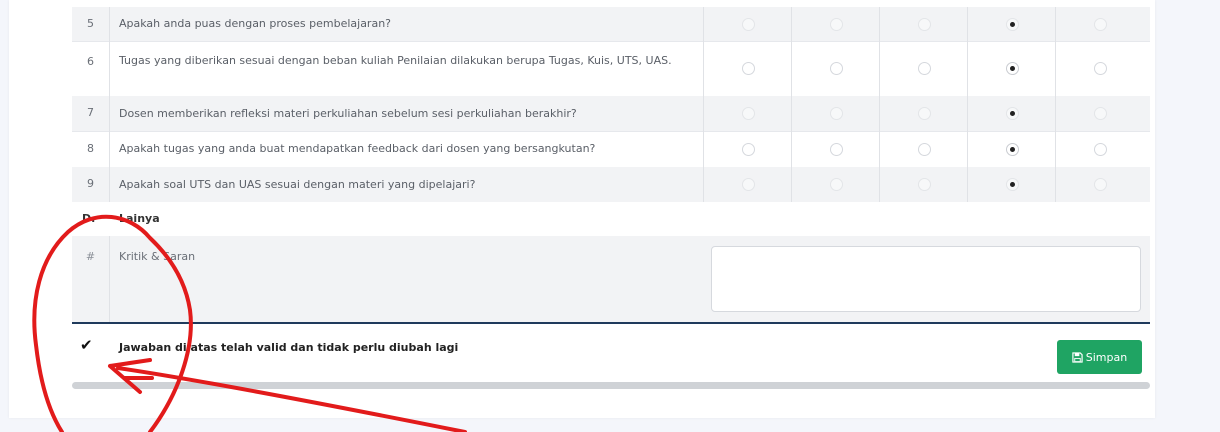  Describe the element at coordinates (112, 323) in the screenshot. I see `red-circle-annotation` at that location.